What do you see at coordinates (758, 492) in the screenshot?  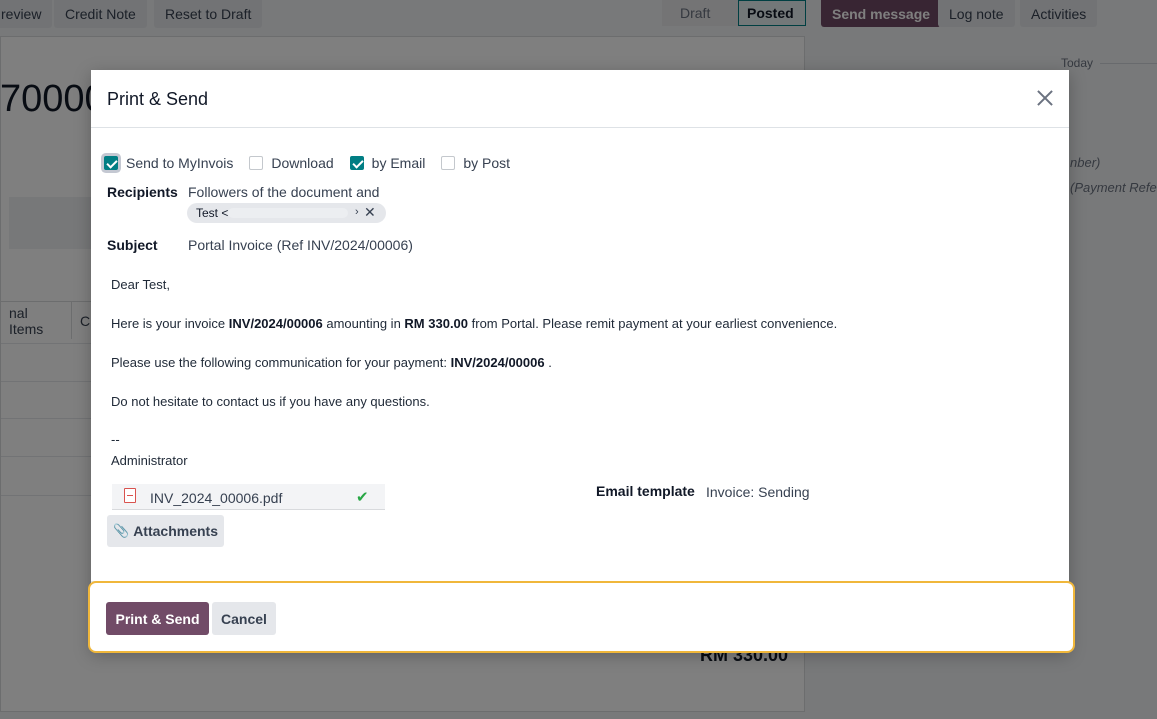 I see `email-template-field: Invoice: Sending` at bounding box center [758, 492].